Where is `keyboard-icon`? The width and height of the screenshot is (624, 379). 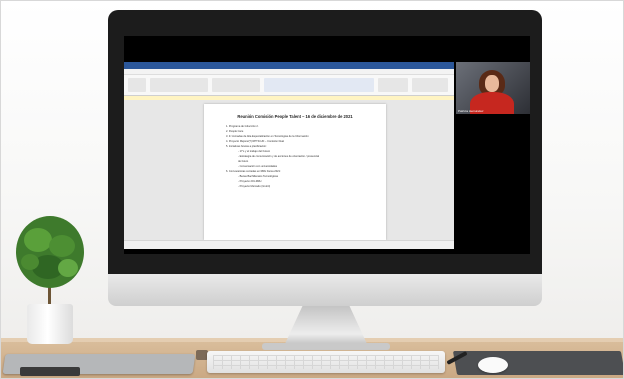 keyboard-icon is located at coordinates (326, 362).